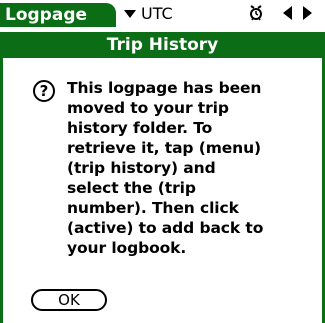 This screenshot has height=323, width=325. What do you see at coordinates (44, 91) in the screenshot?
I see `question-icon: ?` at bounding box center [44, 91].